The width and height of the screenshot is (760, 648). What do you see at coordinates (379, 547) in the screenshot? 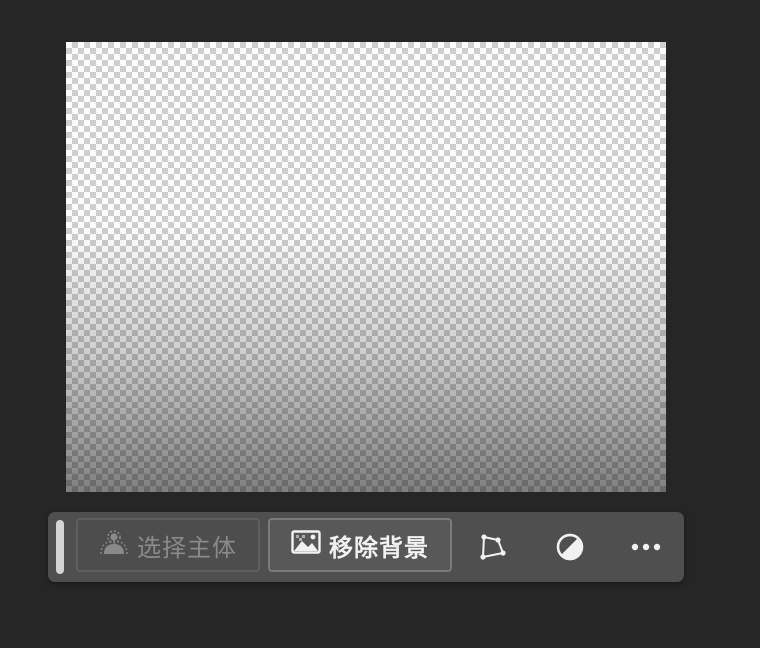
I see `remove-background-label: 移除背景` at bounding box center [379, 547].